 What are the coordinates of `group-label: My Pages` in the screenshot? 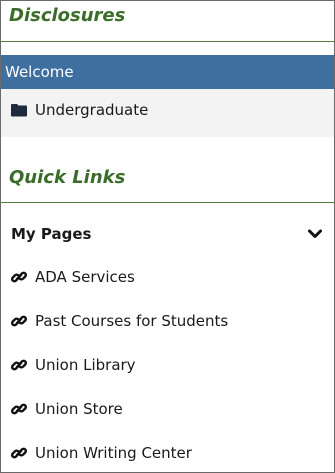 It's located at (51, 234).